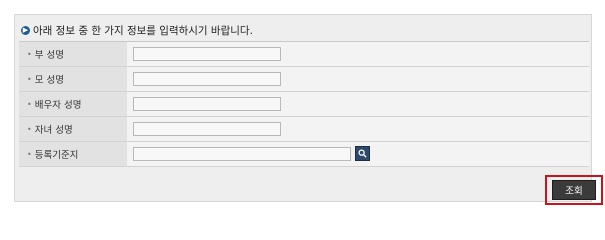 This screenshot has width=605, height=240. What do you see at coordinates (207, 54) in the screenshot?
I see `father-name-input` at bounding box center [207, 54].